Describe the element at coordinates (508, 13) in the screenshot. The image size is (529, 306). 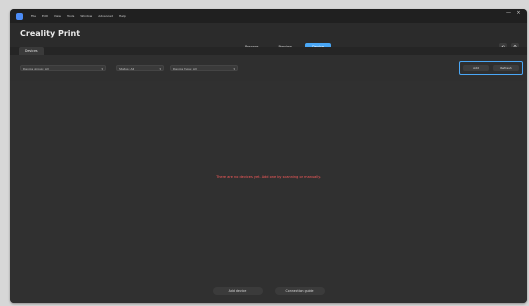
I see `minimize-button: —` at that location.